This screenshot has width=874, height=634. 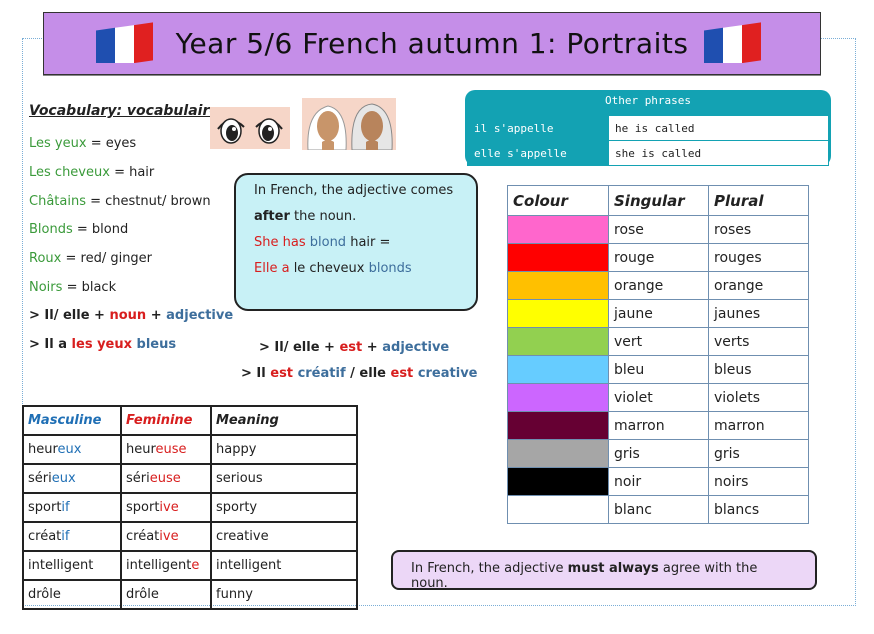 I want to click on meaning-cell: sporty, so click(x=284, y=507).